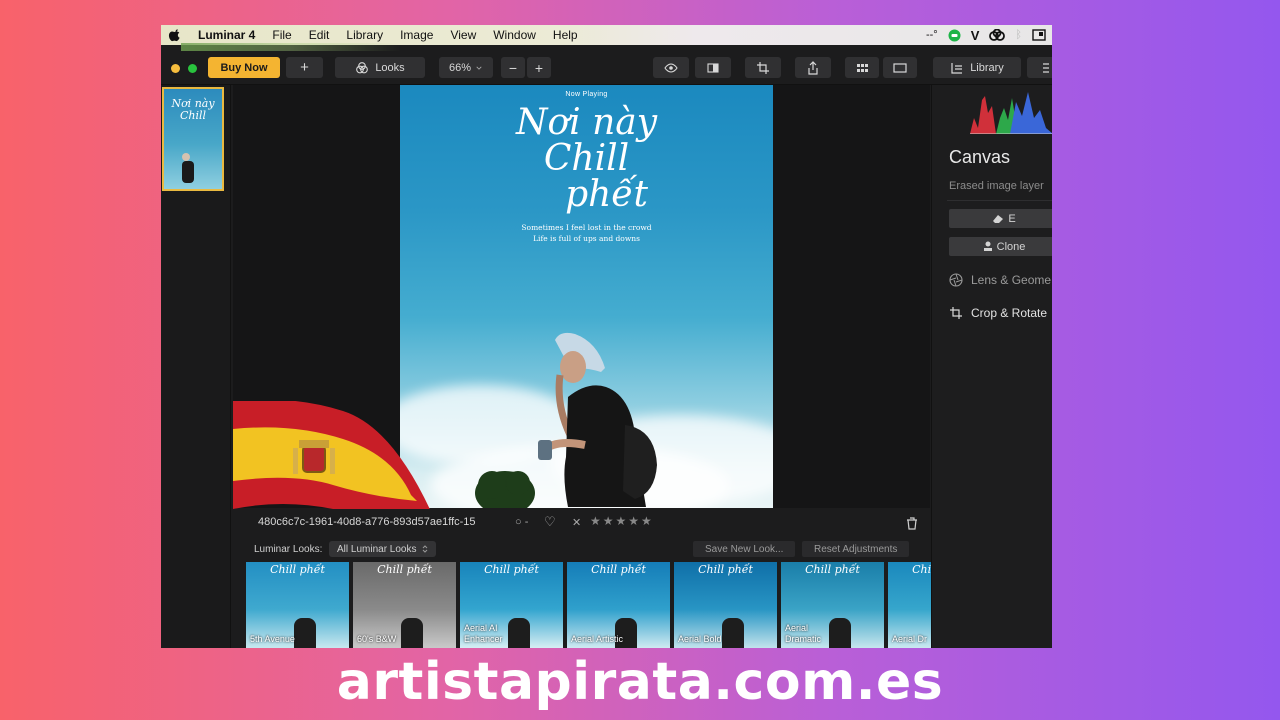  I want to click on reset-adjustments-button: Reset Adjustments, so click(856, 549).